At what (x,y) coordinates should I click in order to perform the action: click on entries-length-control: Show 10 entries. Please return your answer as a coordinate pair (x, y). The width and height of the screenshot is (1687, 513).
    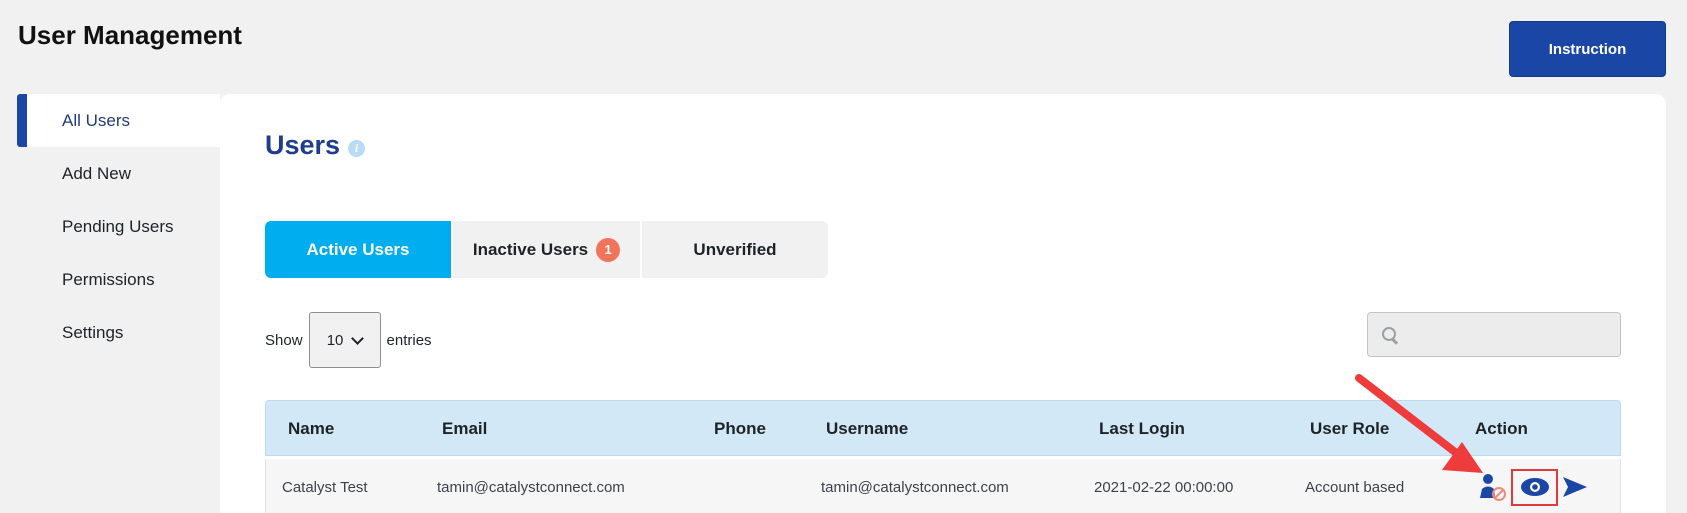
    Looking at the image, I should click on (348, 340).